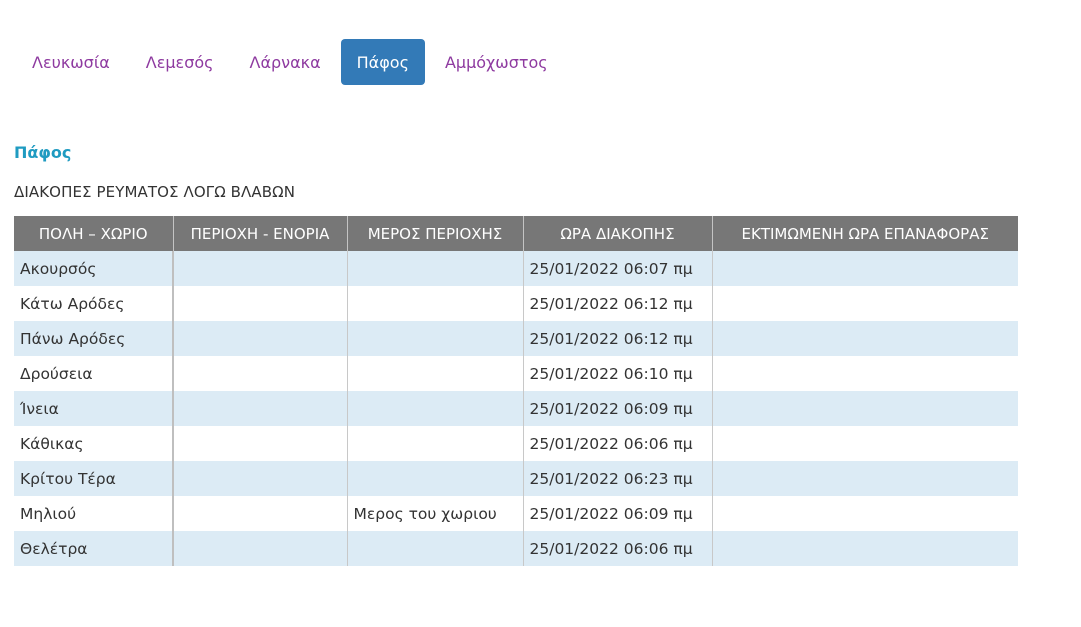 The width and height of the screenshot is (1081, 627). Describe the element at coordinates (260, 233) in the screenshot. I see `header-area-parish: ΠΕΡΙΟΧΗ - ΕΝΟΡΙΑ` at that location.